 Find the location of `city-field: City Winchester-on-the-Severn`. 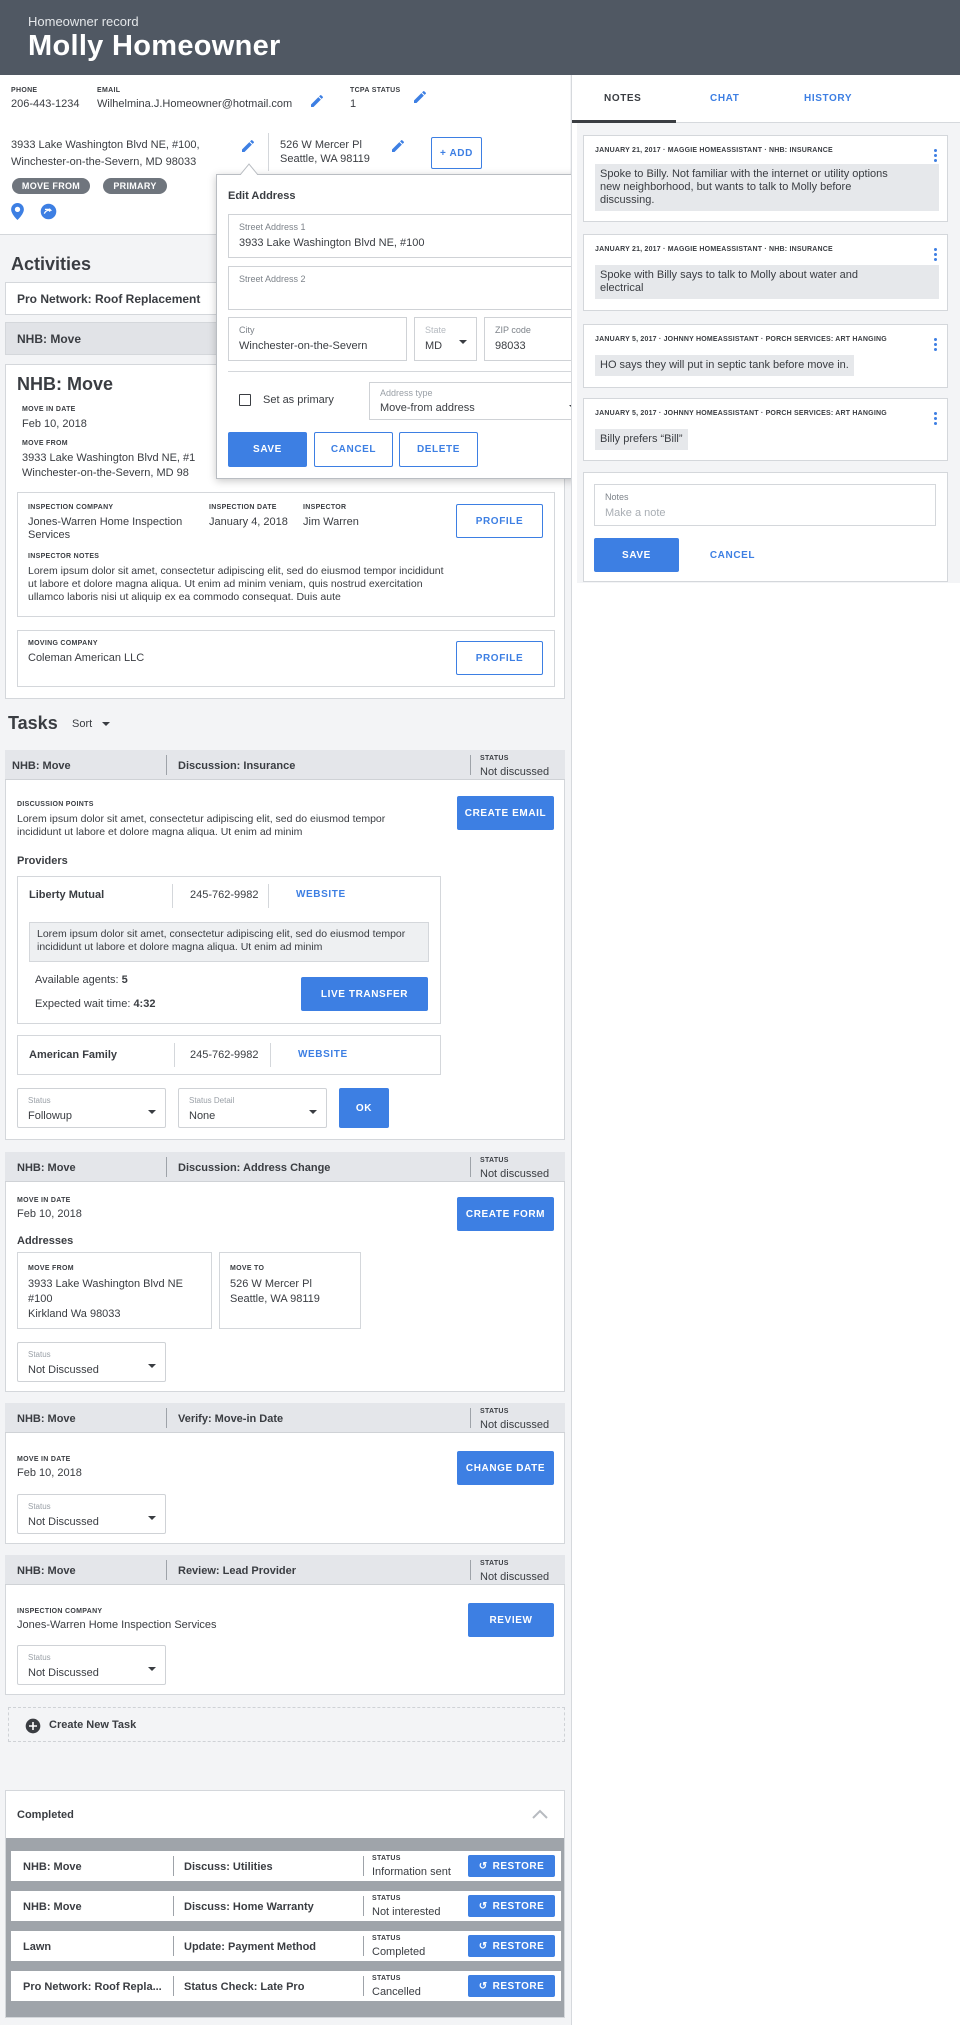

city-field: City Winchester-on-the-Severn is located at coordinates (317, 339).